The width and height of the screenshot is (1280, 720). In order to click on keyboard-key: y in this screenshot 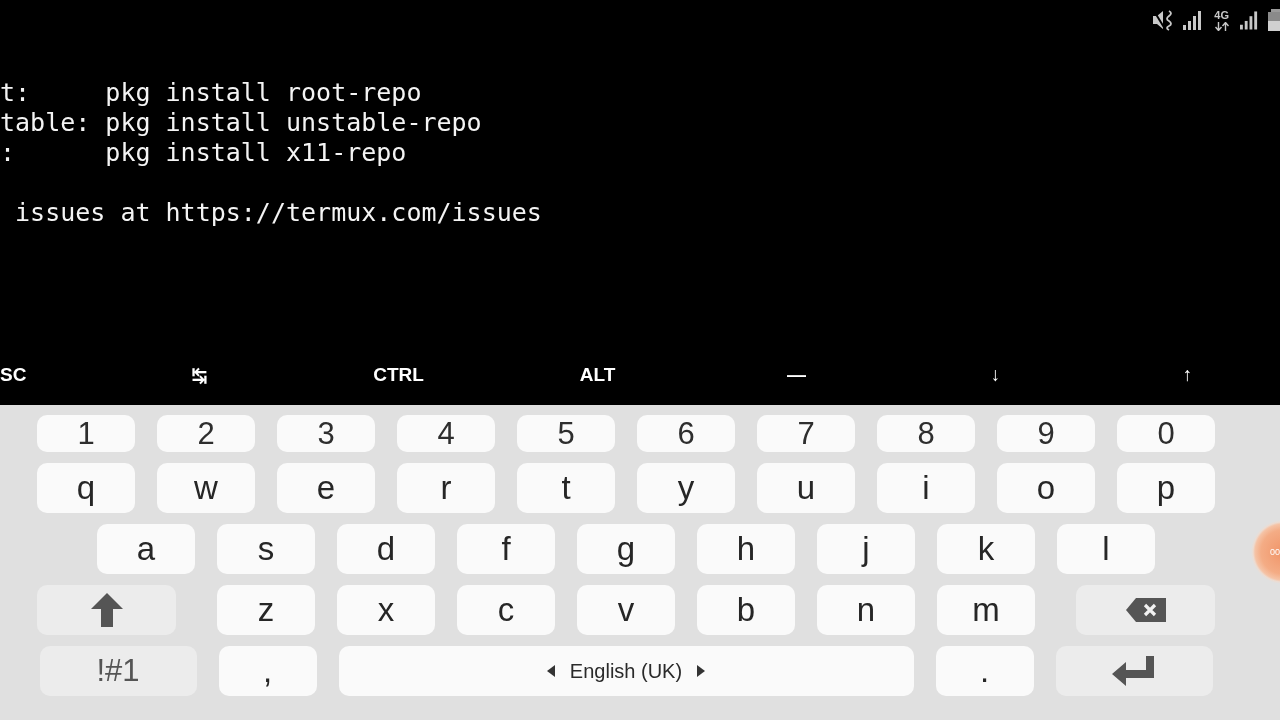, I will do `click(686, 488)`.